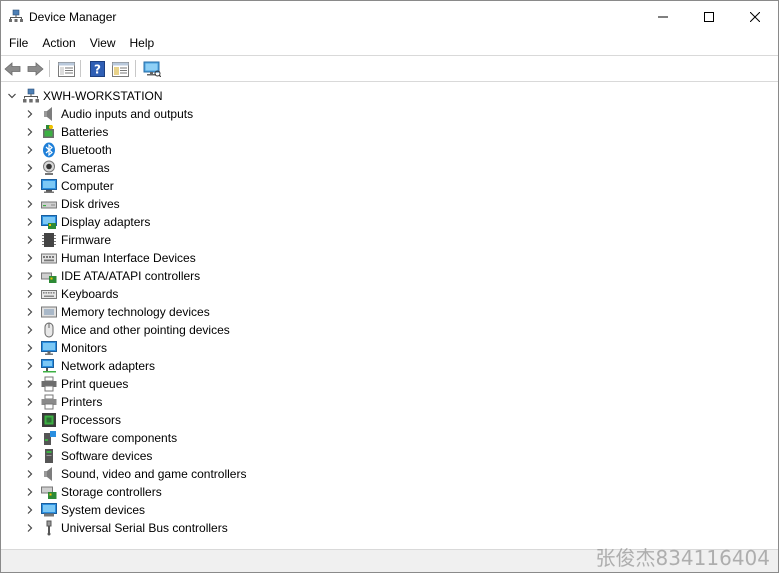 The image size is (779, 573). Describe the element at coordinates (87, 456) in the screenshot. I see `tree-item-software-devices: Software devices` at that location.